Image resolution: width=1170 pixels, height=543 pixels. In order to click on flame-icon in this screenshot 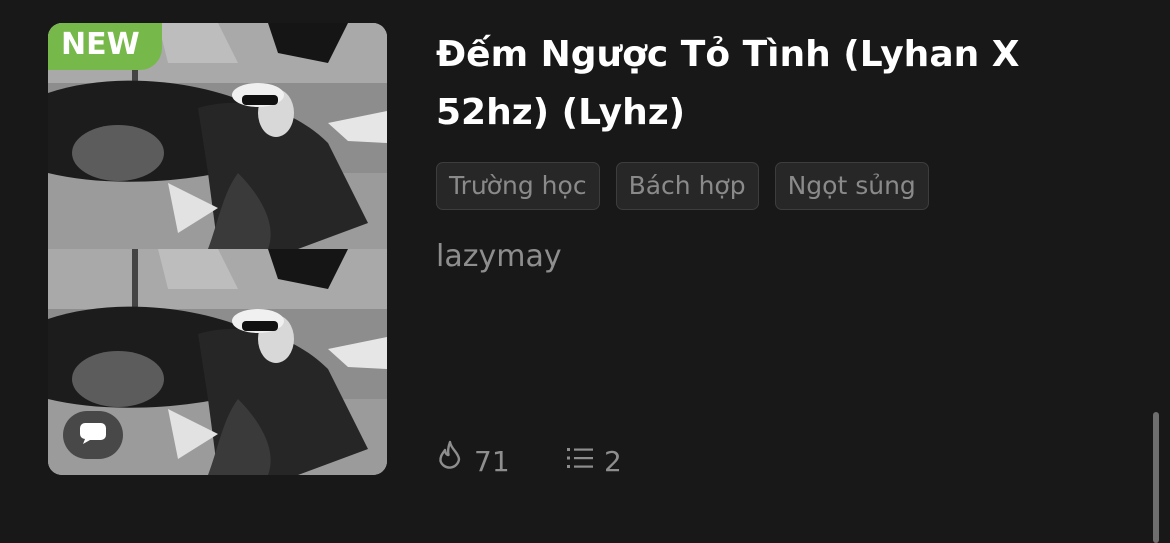, I will do `click(455, 461)`.